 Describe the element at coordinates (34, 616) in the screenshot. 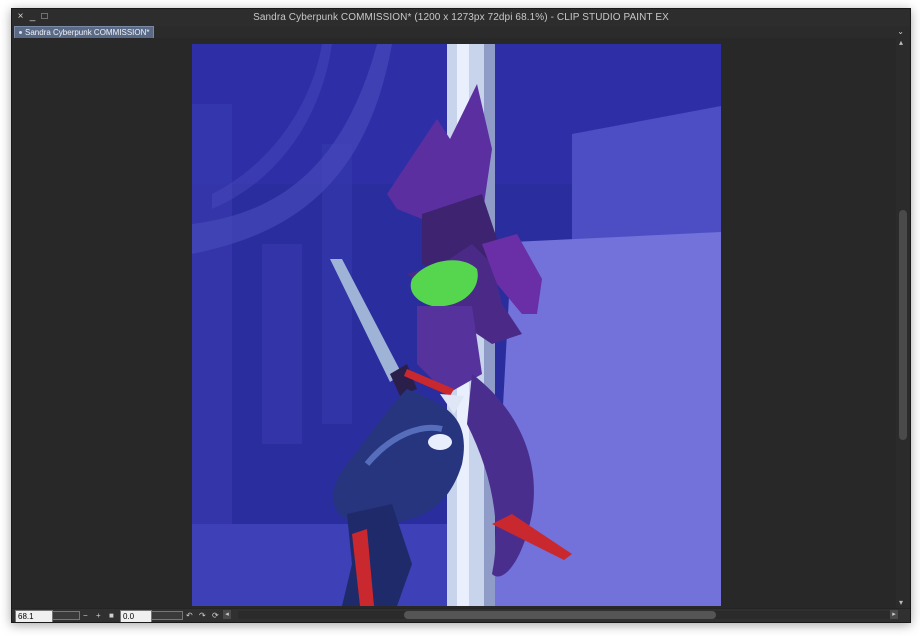

I see `zoom-input` at that location.